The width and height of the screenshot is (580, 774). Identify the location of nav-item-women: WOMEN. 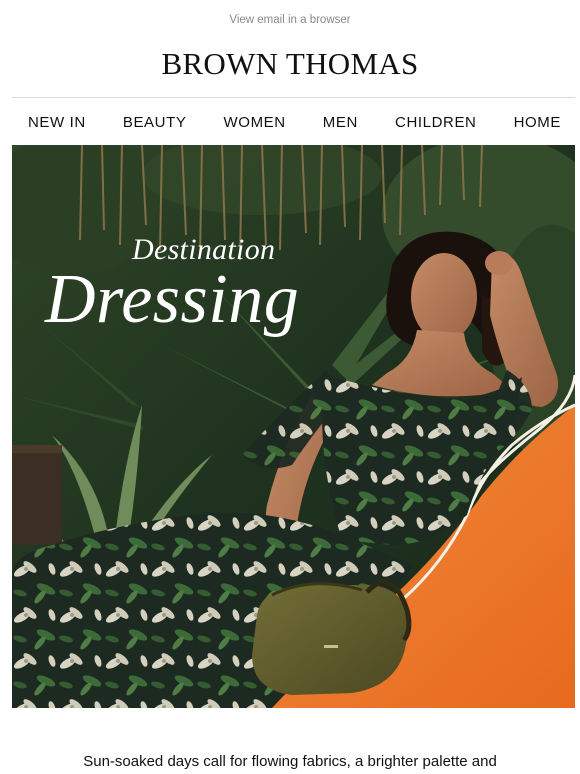
(255, 122).